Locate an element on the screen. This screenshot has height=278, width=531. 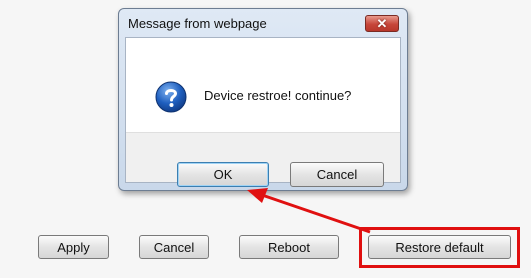
ok-button: OK is located at coordinates (223, 174).